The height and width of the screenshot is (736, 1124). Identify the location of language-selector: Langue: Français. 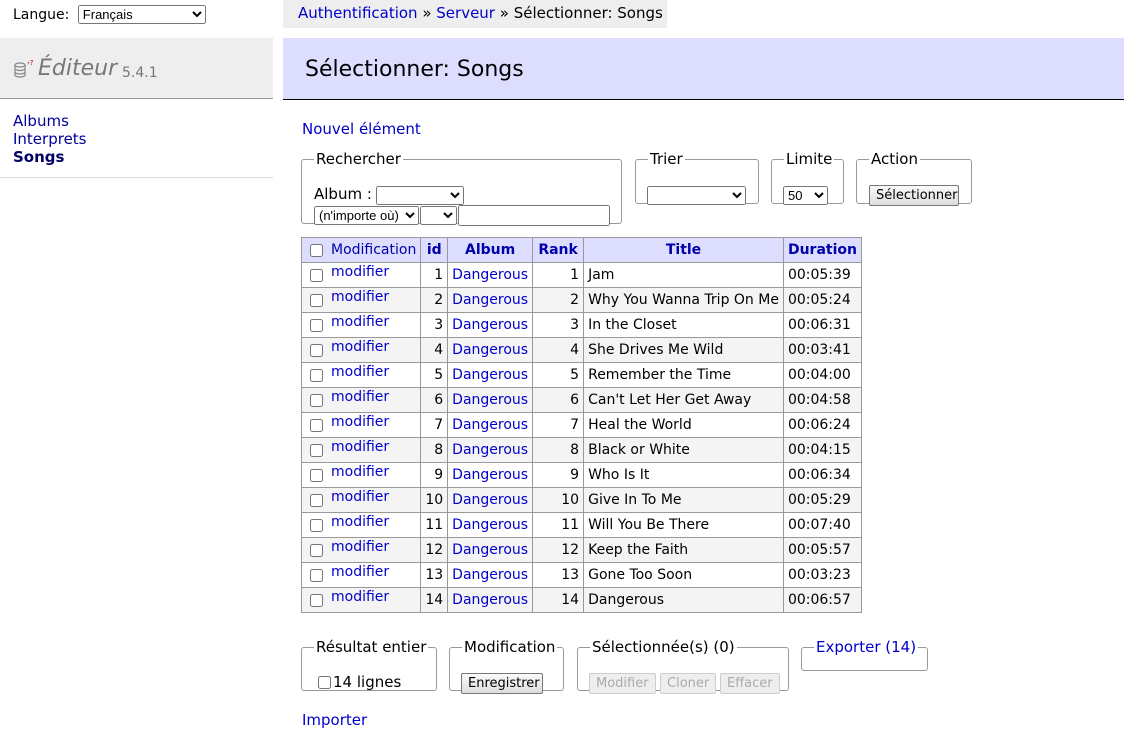
(109, 14).